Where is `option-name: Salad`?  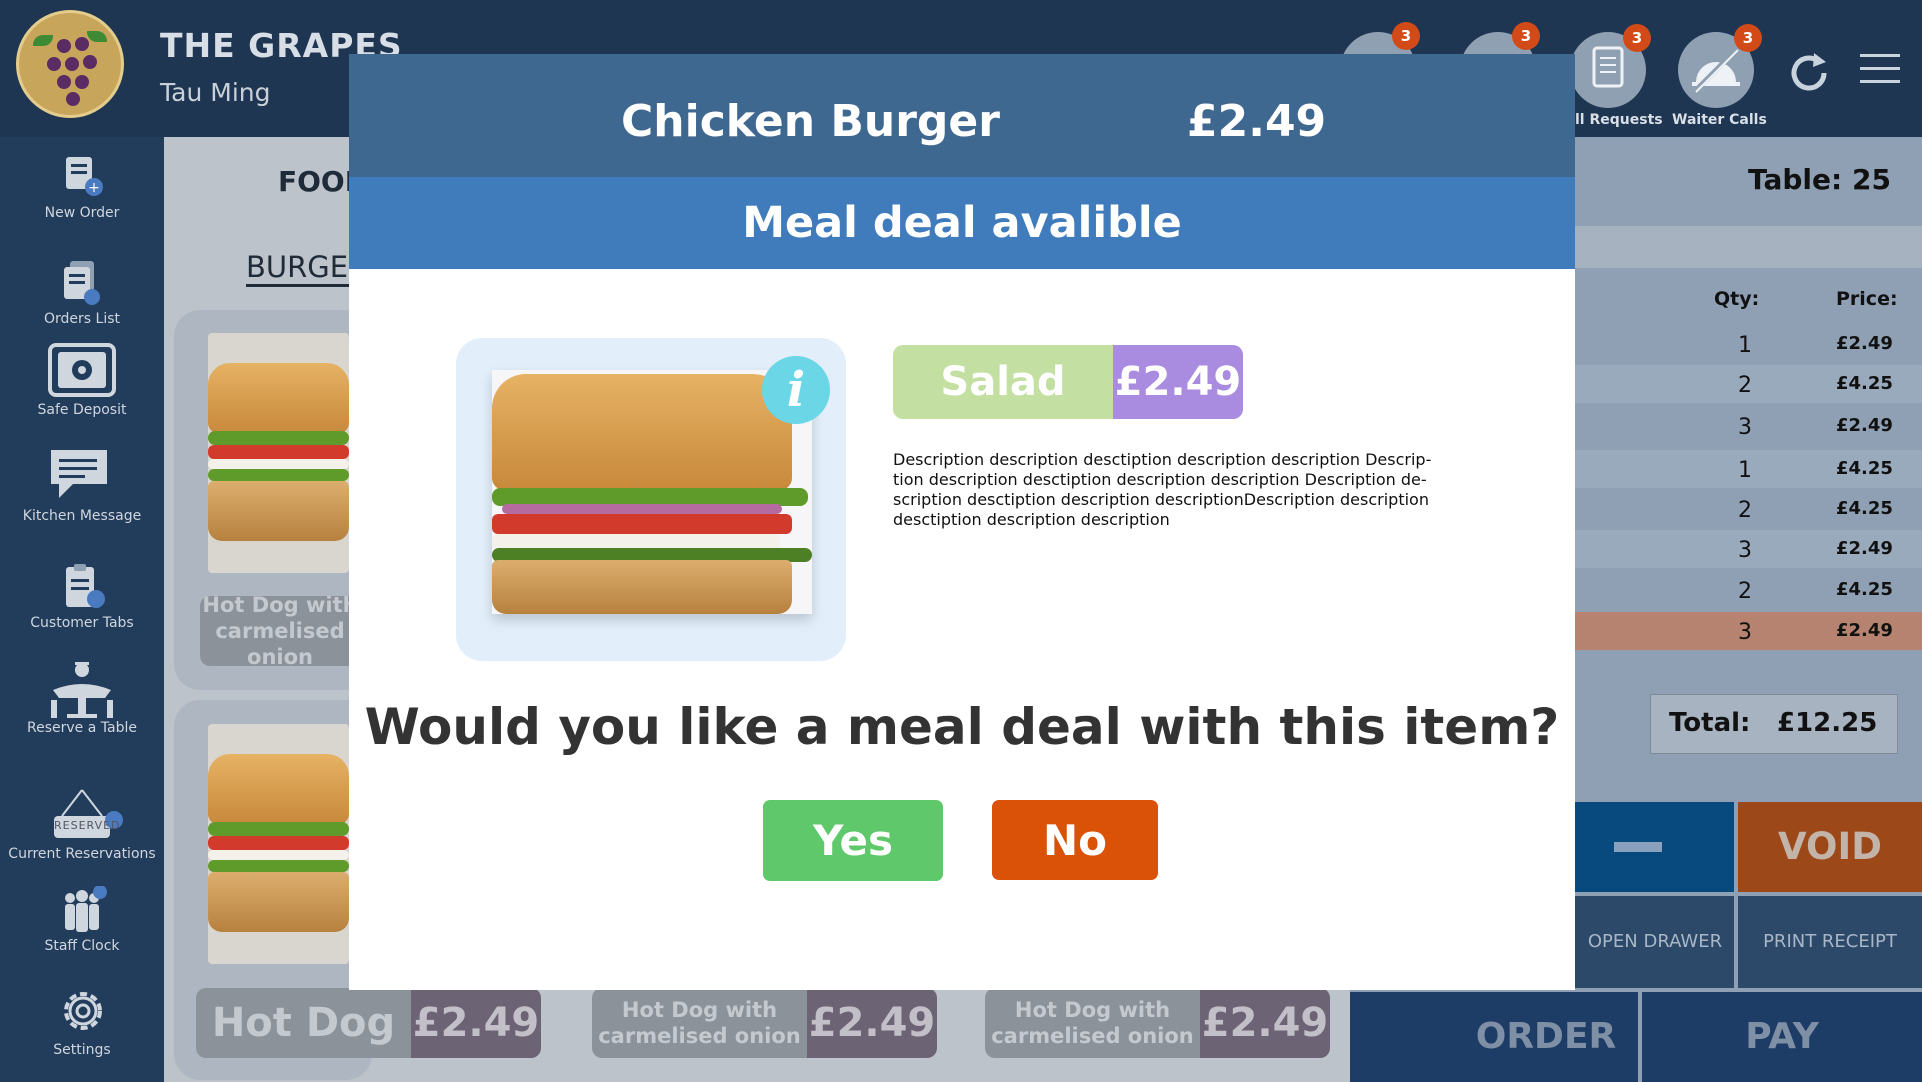 option-name: Salad is located at coordinates (1003, 382).